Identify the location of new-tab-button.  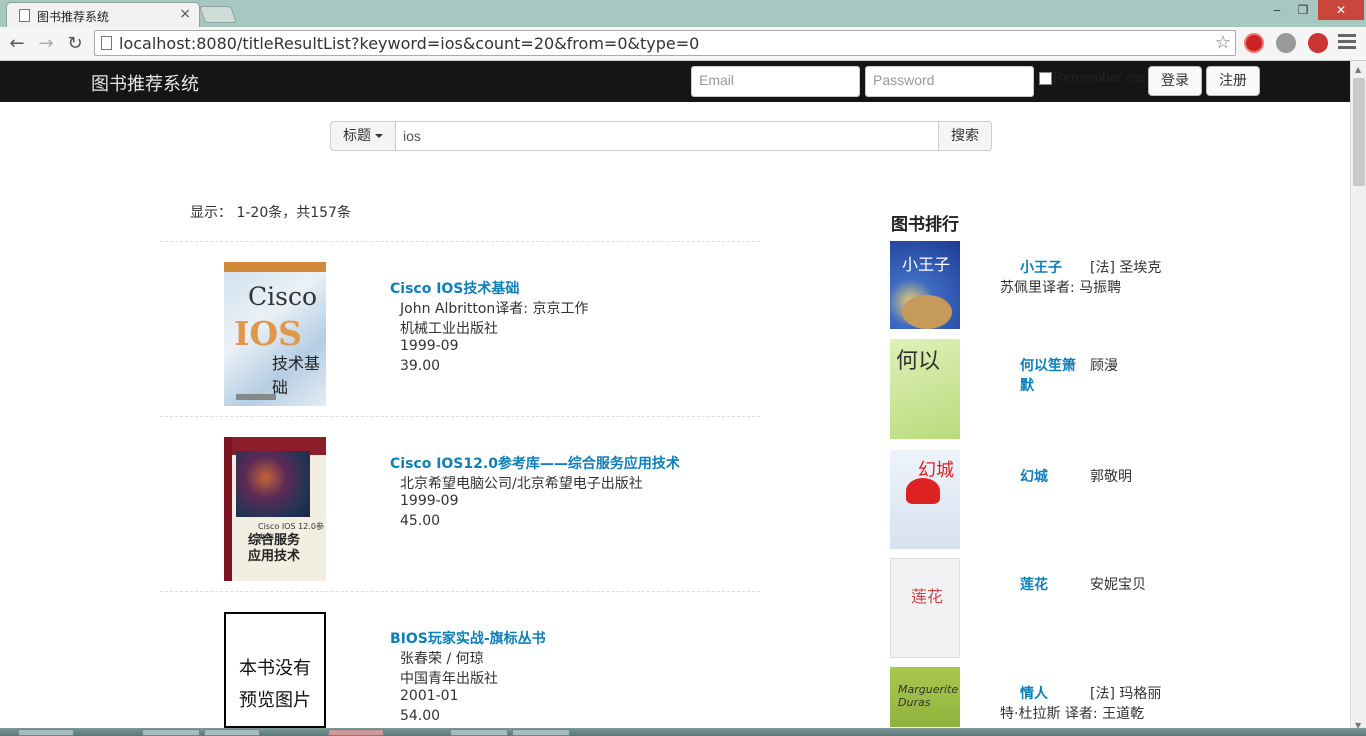
(218, 14).